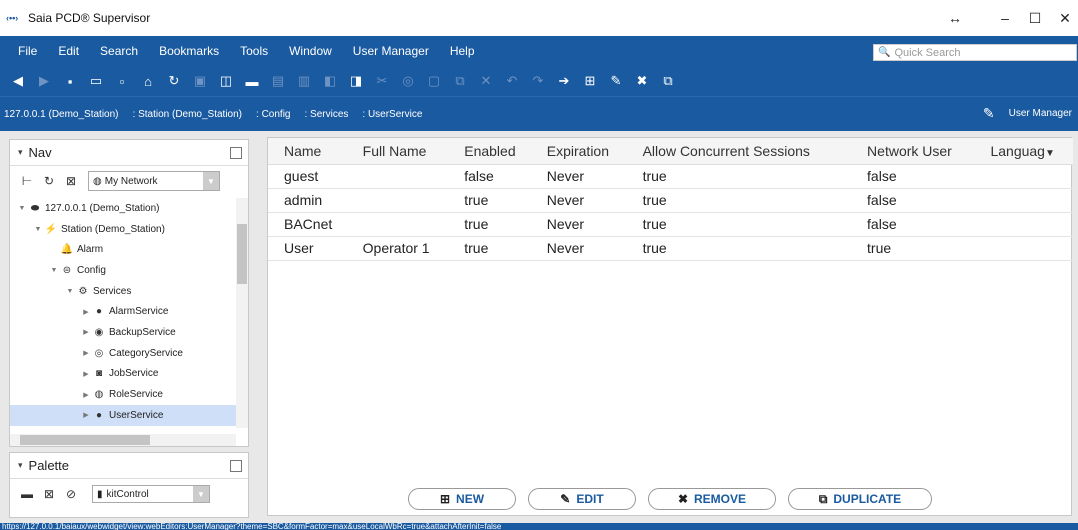 Image resolution: width=1078 pixels, height=530 pixels. What do you see at coordinates (154, 181) in the screenshot?
I see `network-select: ◍ My Network ▼` at bounding box center [154, 181].